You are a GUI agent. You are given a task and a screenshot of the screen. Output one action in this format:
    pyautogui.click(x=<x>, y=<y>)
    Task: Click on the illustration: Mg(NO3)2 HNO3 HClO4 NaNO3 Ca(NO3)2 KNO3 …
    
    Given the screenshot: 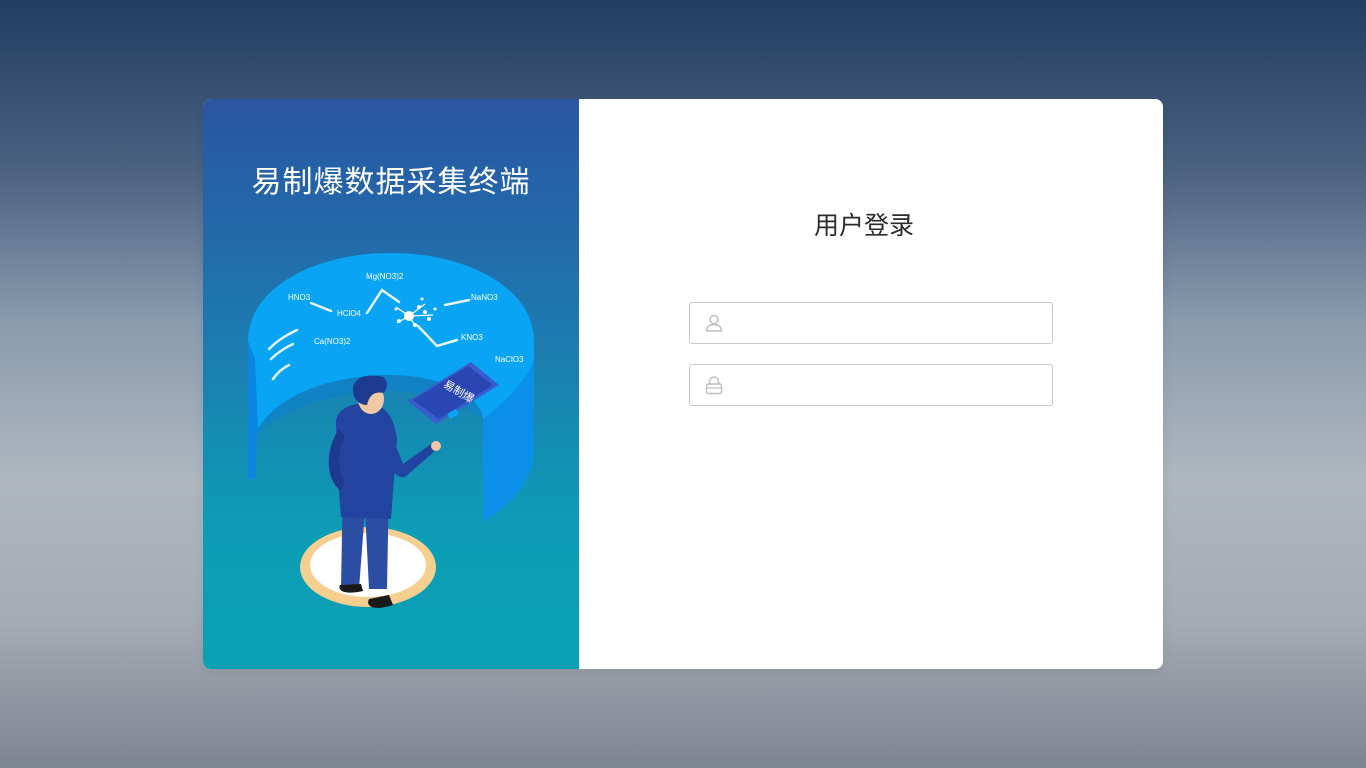 What is the action you would take?
    pyautogui.click(x=391, y=430)
    